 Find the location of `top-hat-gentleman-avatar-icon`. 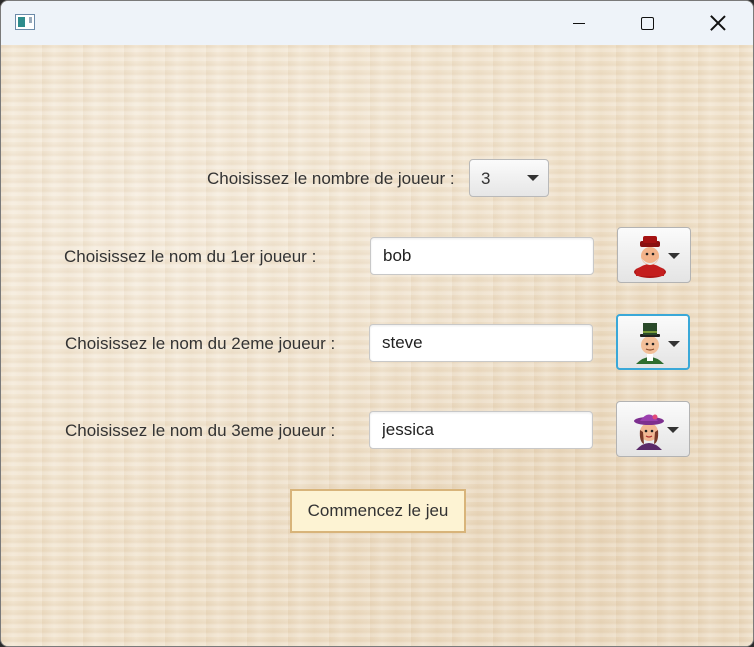

top-hat-gentleman-avatar-icon is located at coordinates (650, 343).